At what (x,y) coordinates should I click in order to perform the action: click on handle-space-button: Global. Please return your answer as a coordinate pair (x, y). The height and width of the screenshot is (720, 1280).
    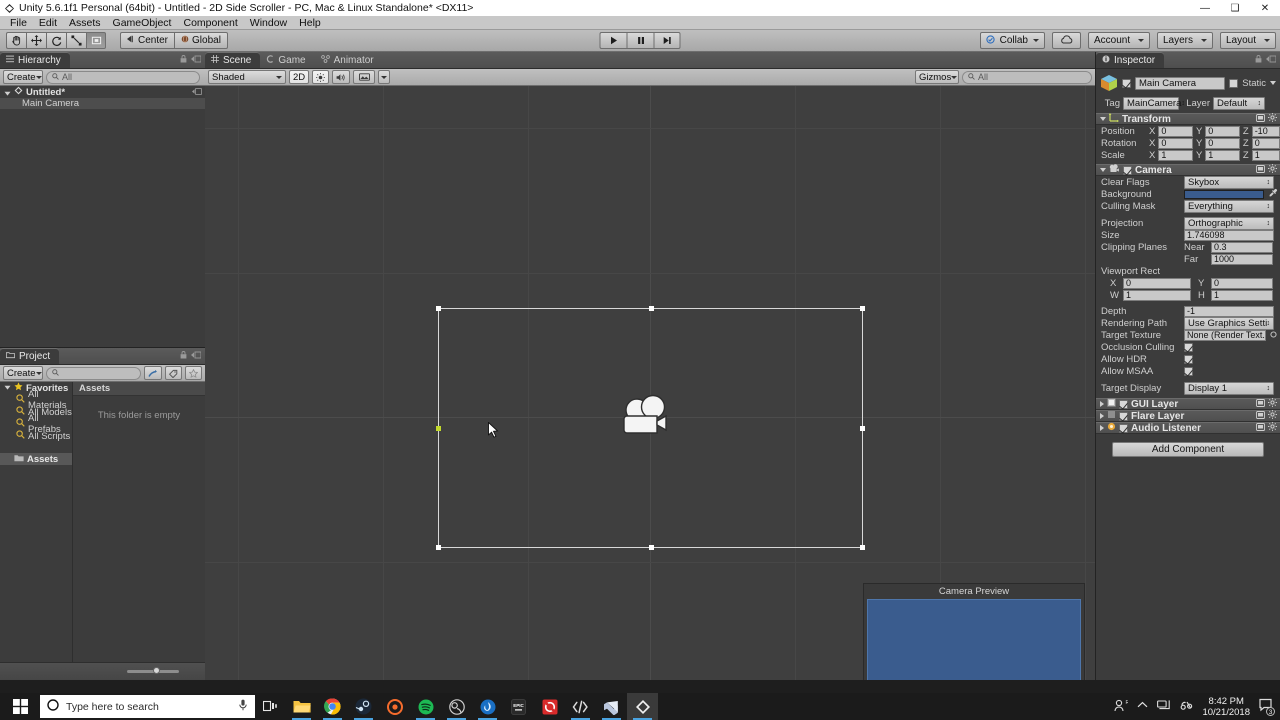
    Looking at the image, I should click on (201, 40).